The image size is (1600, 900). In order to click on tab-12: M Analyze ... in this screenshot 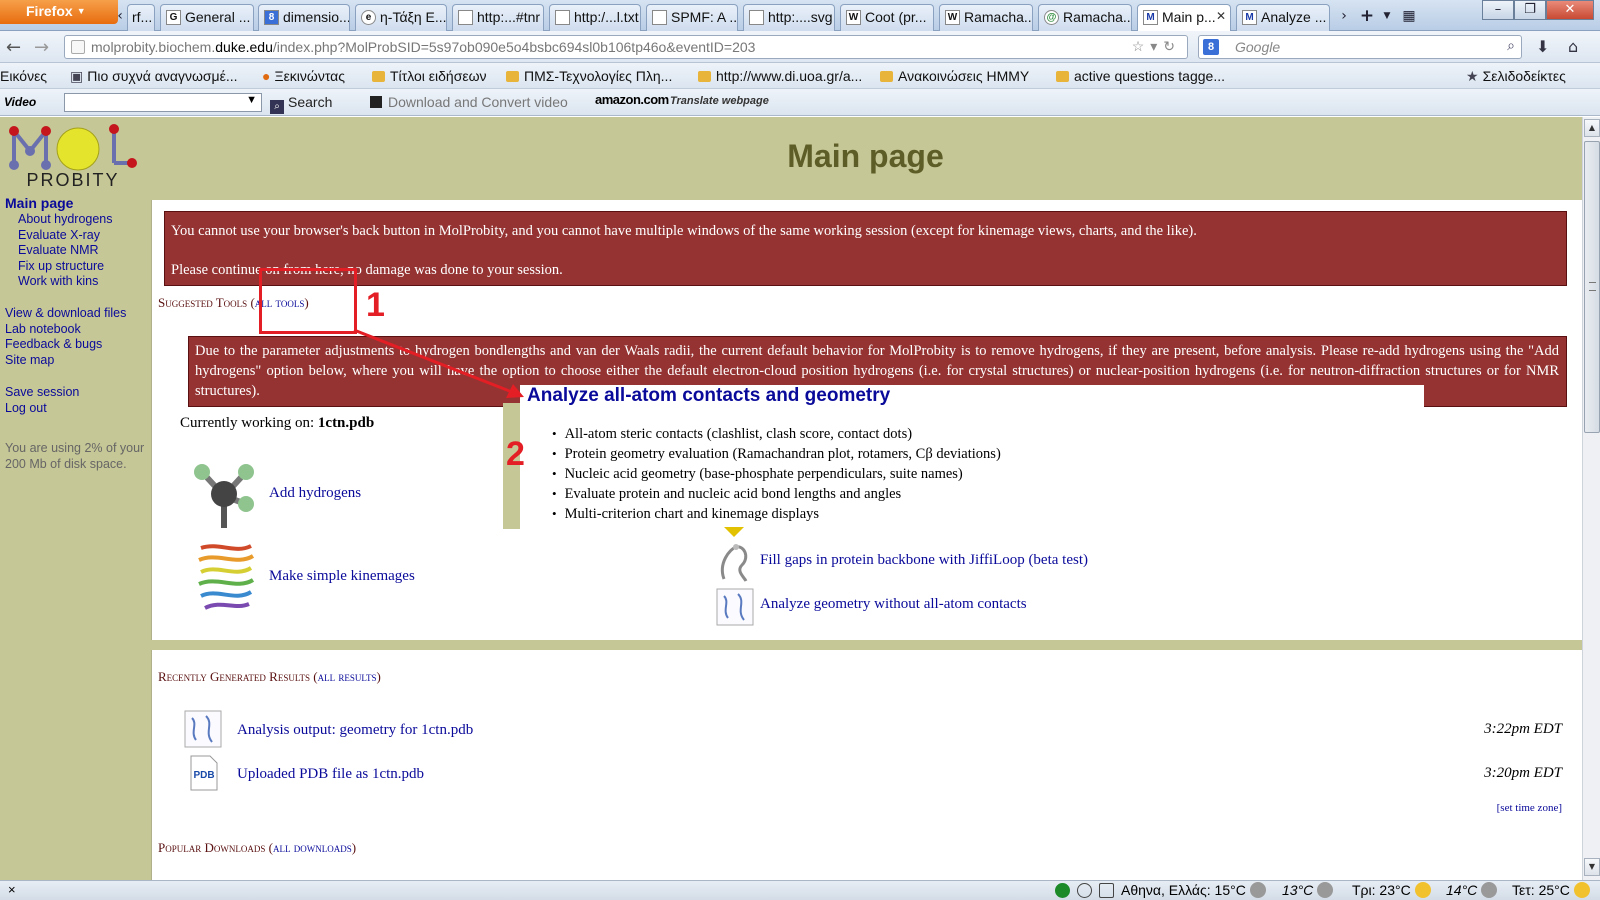, I will do `click(1283, 17)`.